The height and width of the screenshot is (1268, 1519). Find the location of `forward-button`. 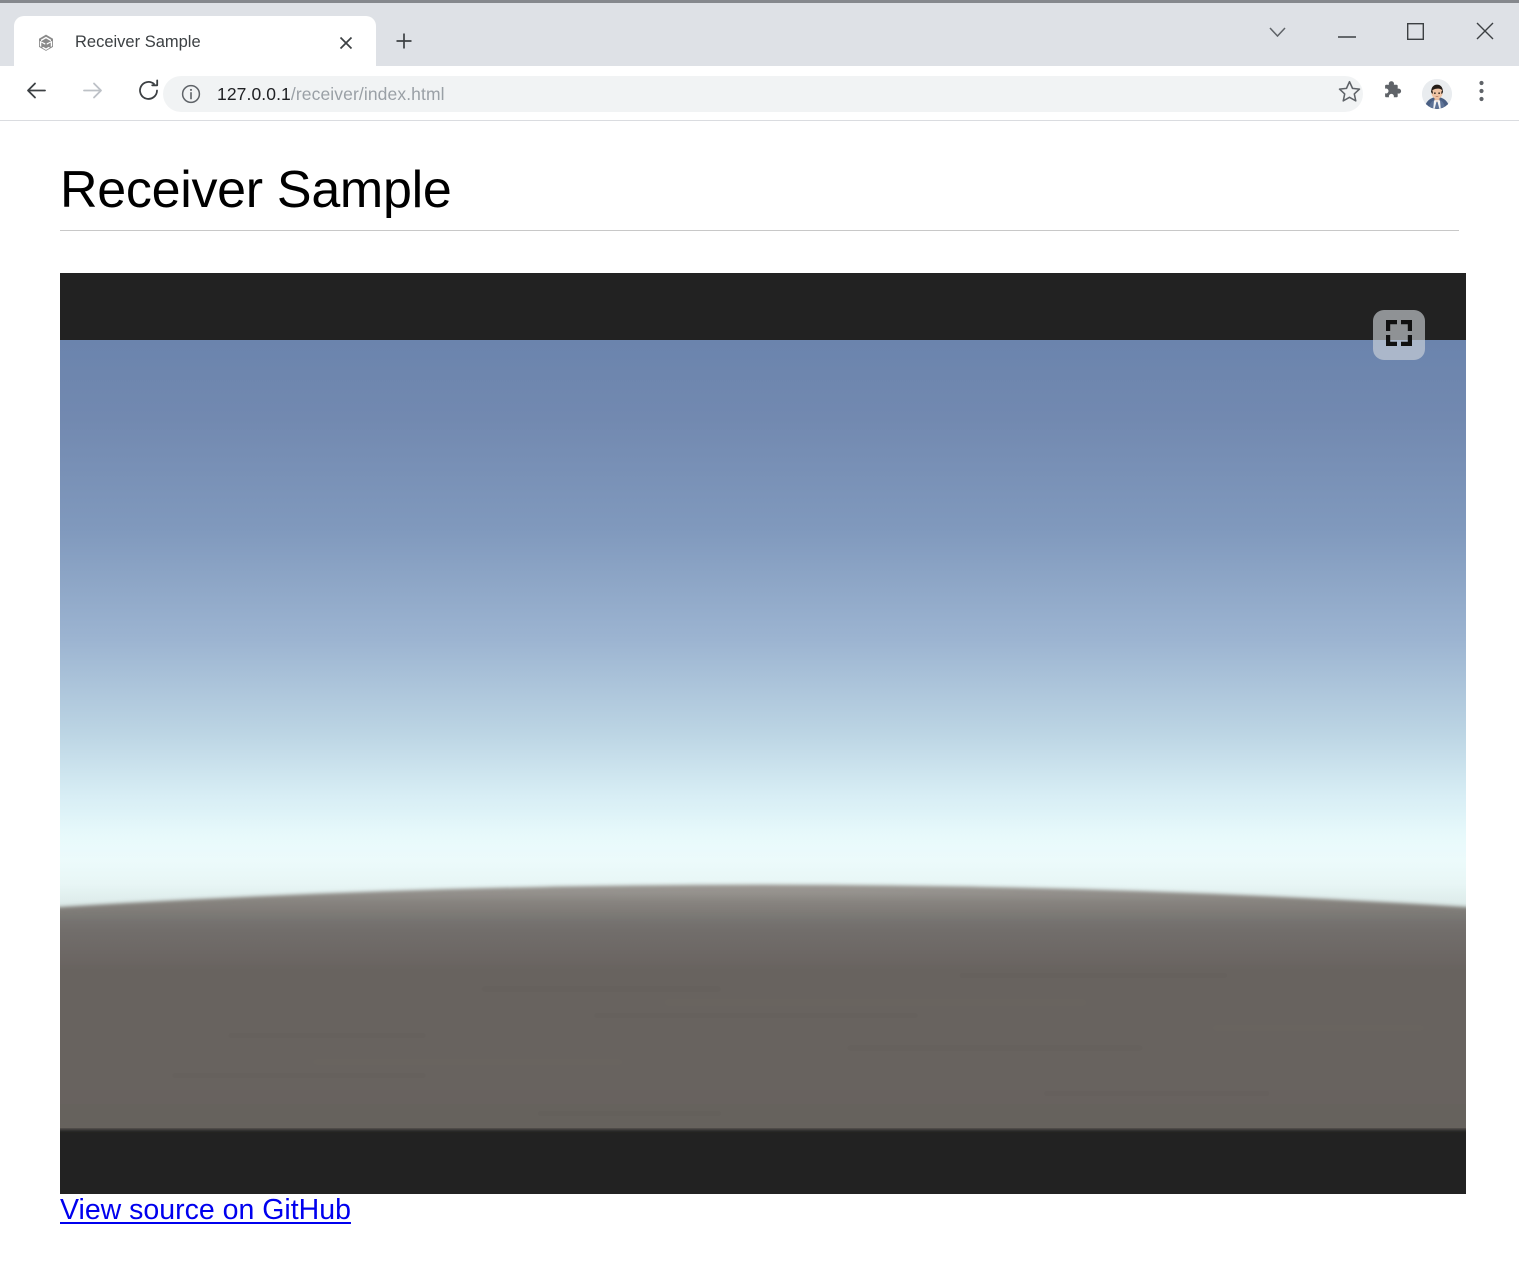

forward-button is located at coordinates (92, 93).